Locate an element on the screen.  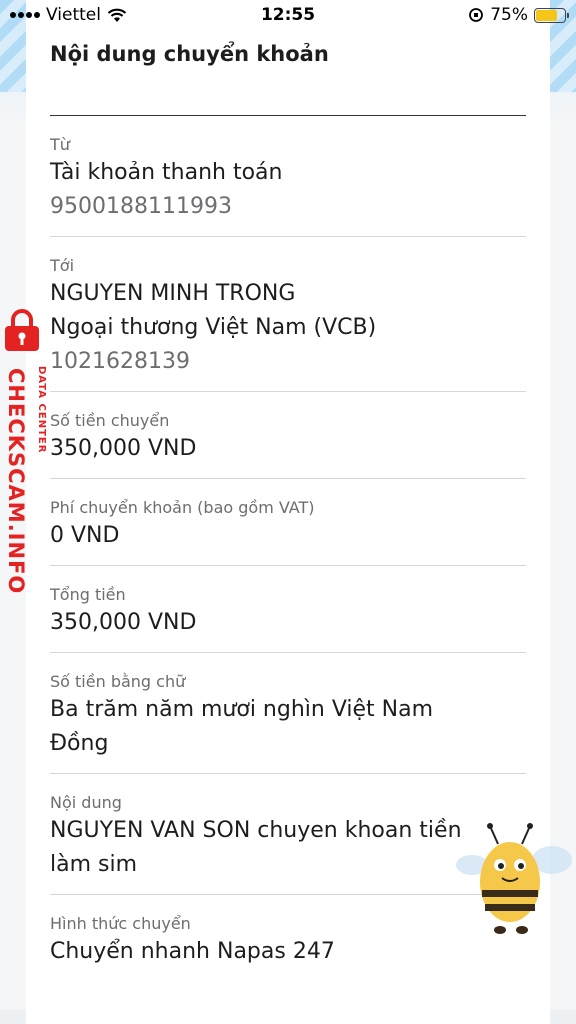
wifi-icon is located at coordinates (117, 15).